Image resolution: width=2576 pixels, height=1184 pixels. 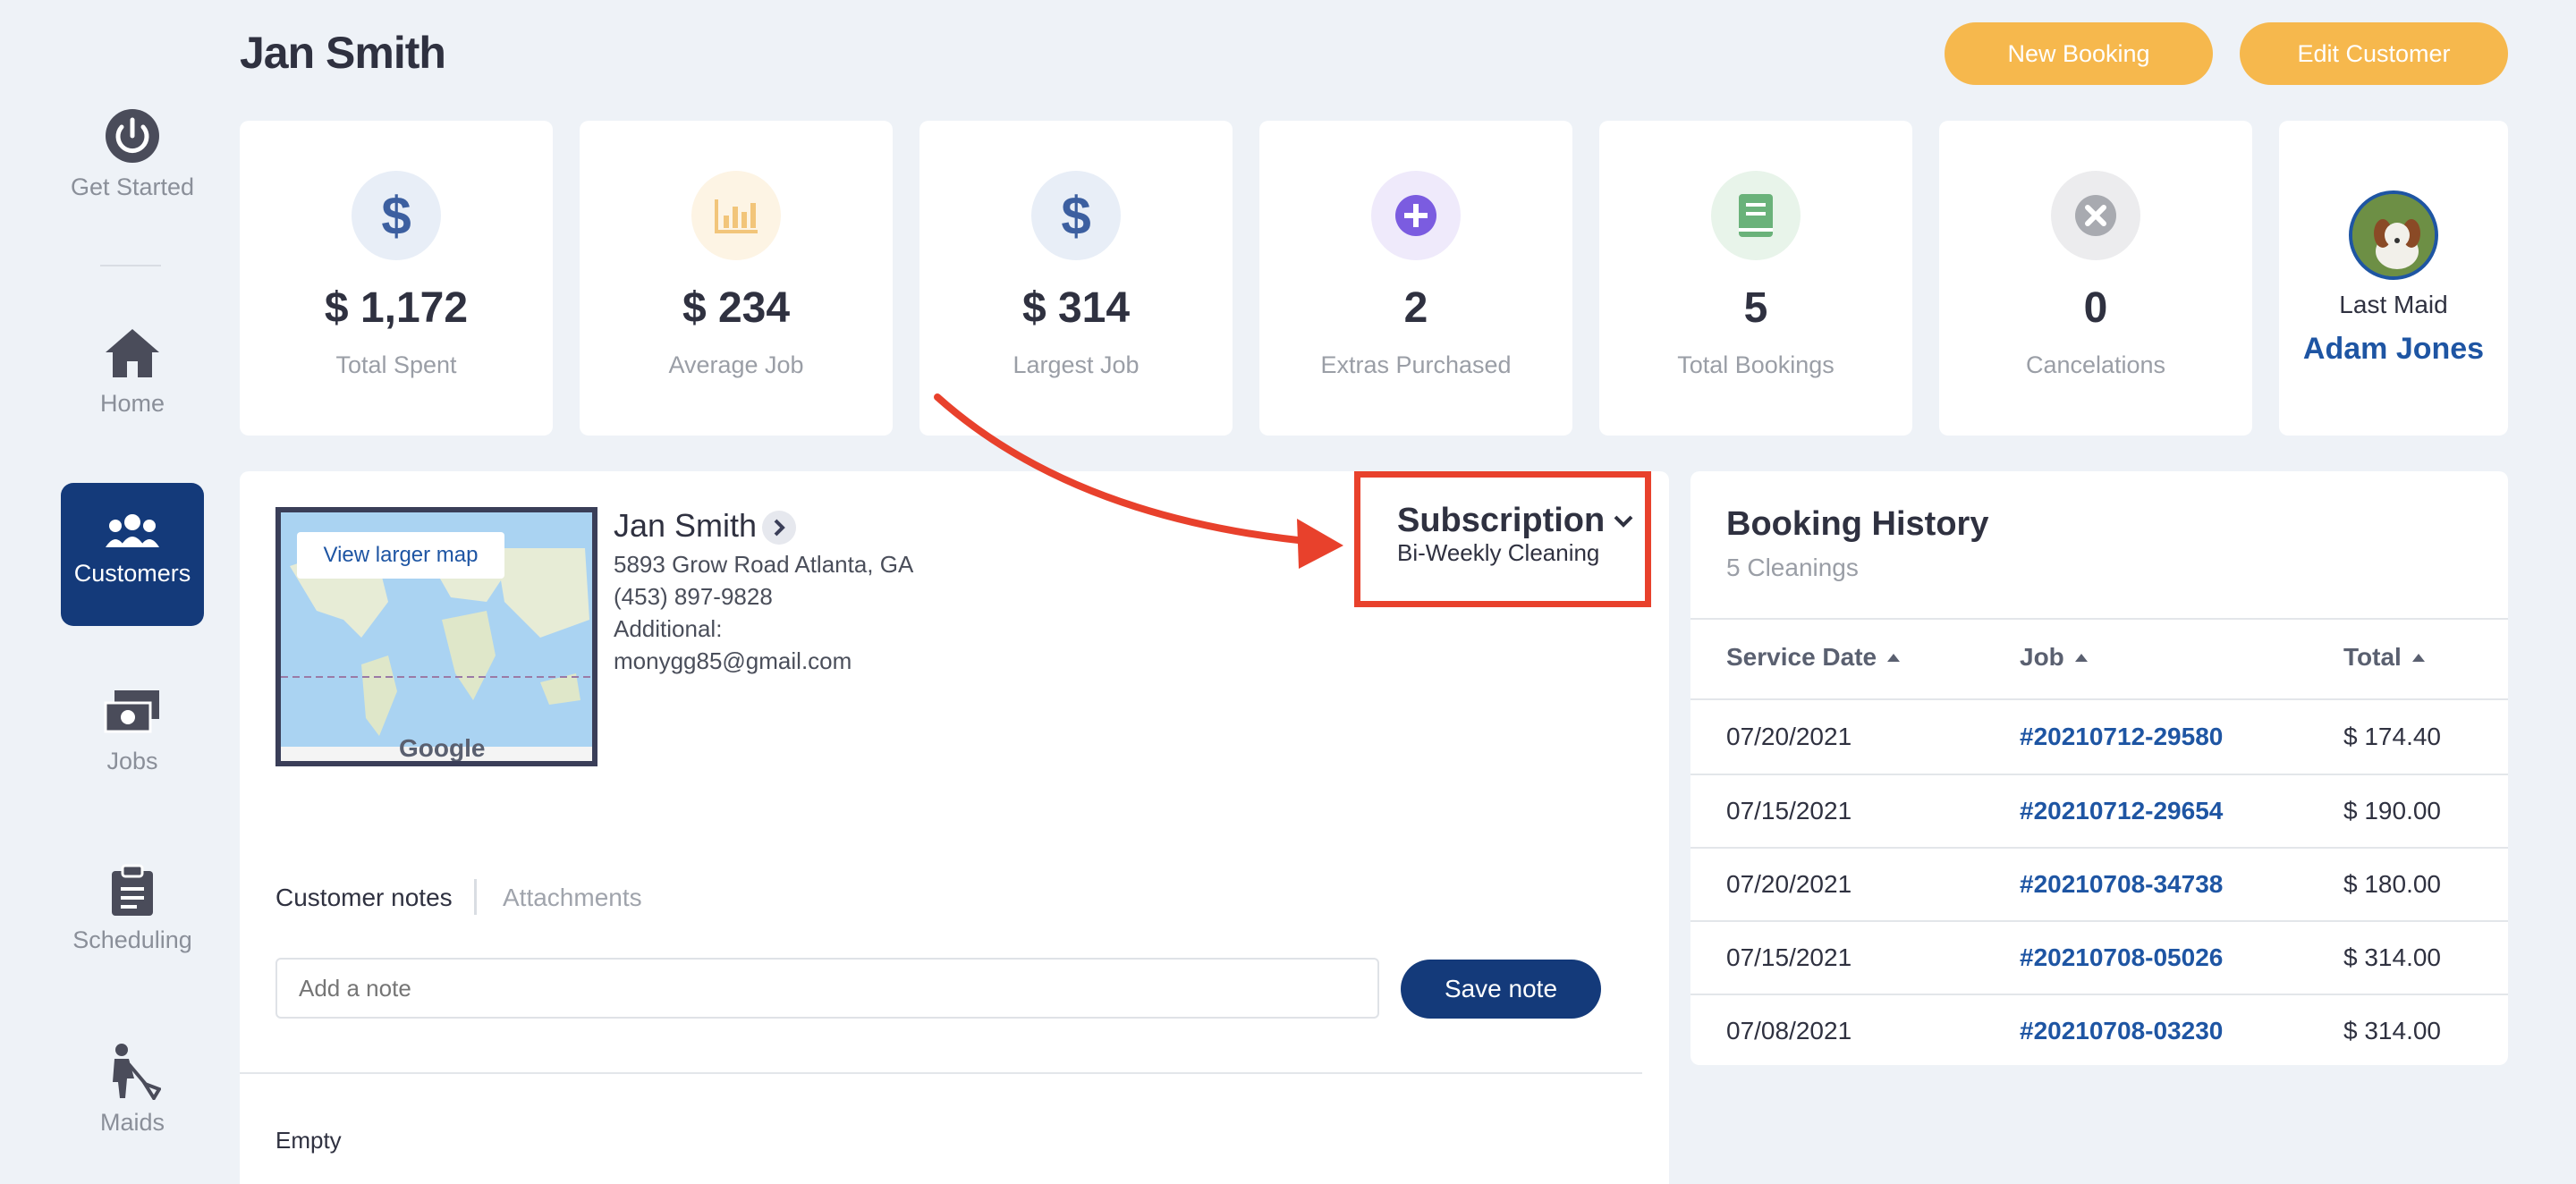 What do you see at coordinates (132, 136) in the screenshot?
I see `power-icon` at bounding box center [132, 136].